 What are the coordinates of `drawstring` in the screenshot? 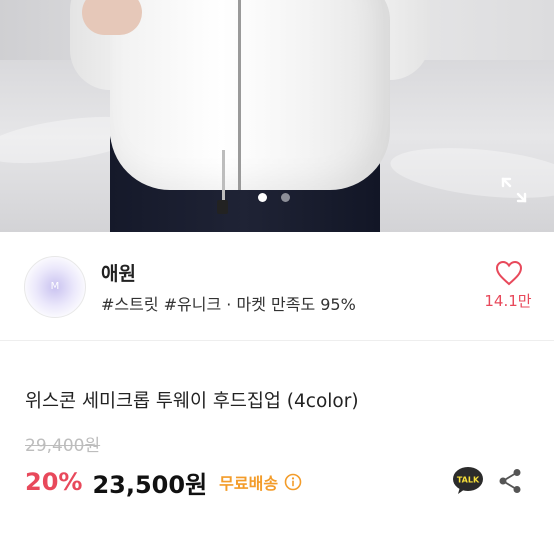 It's located at (223, 177).